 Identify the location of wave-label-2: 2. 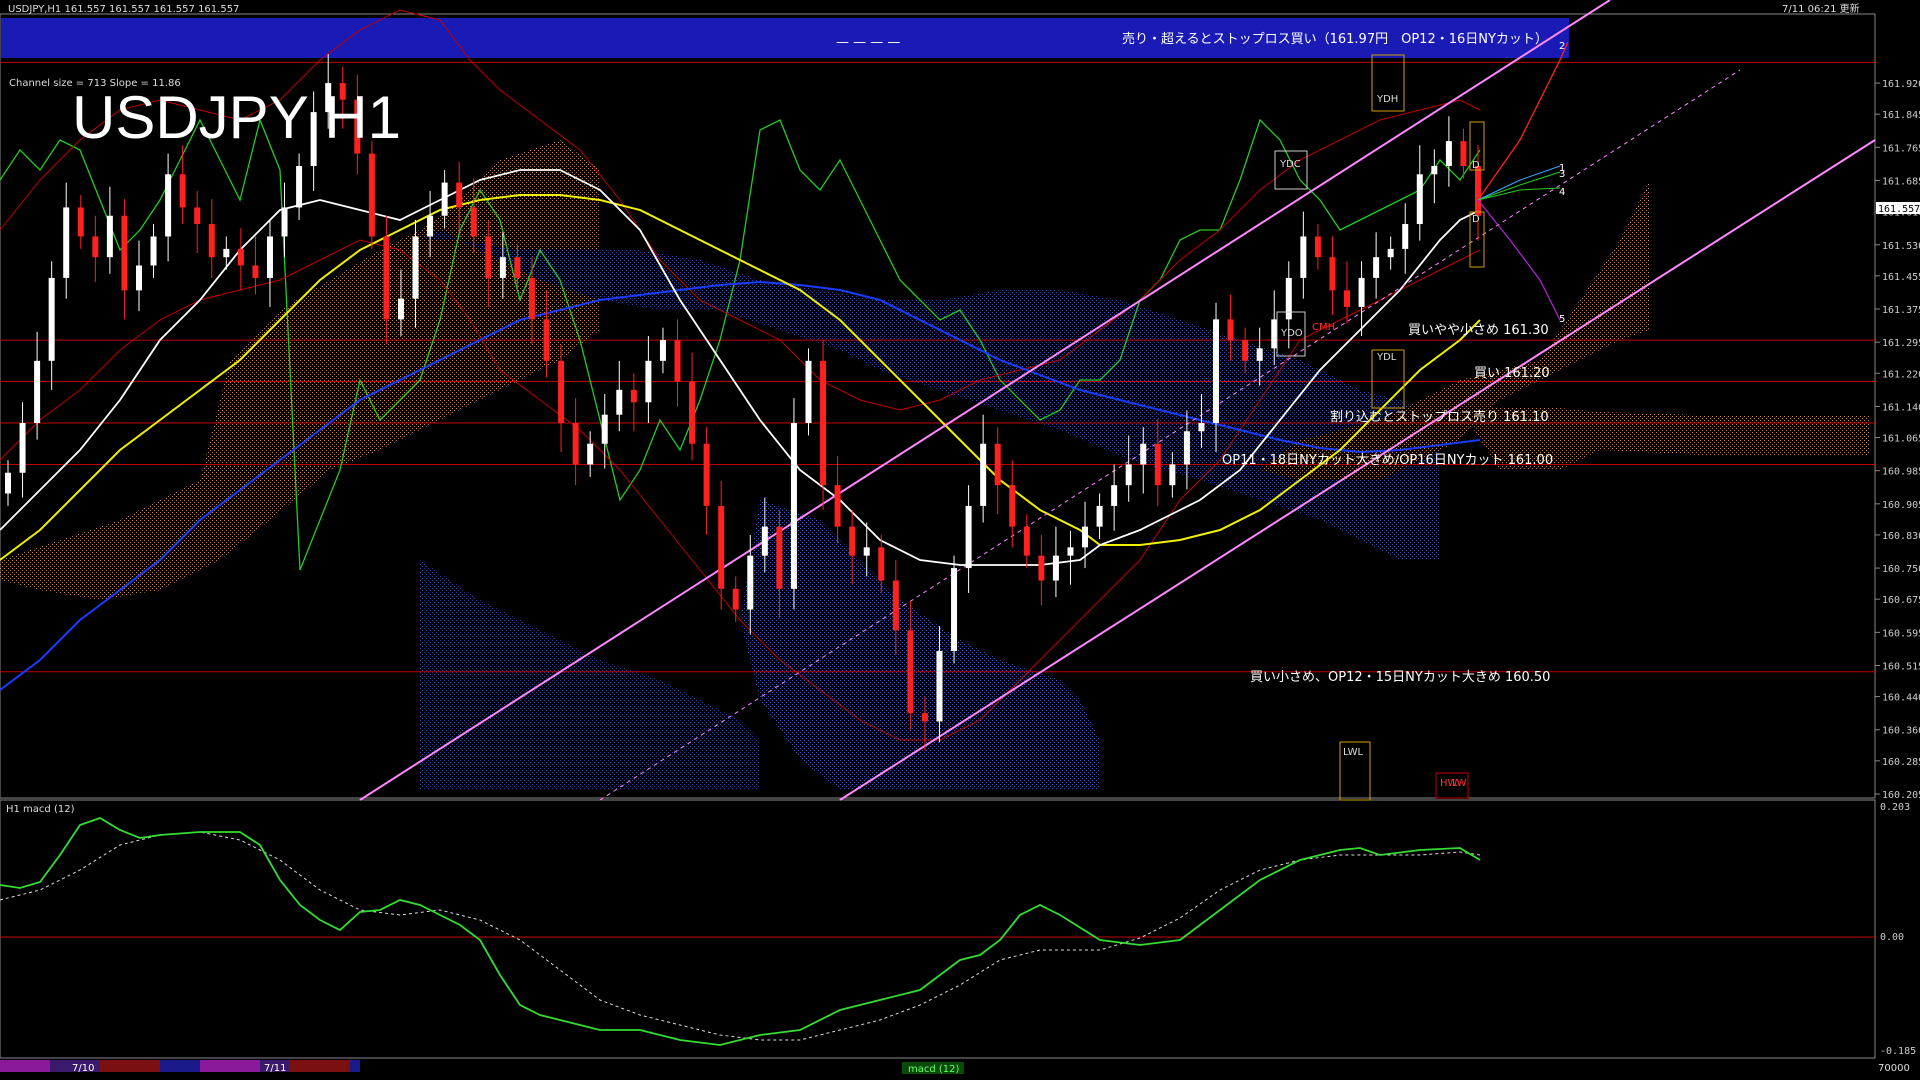
(1562, 46).